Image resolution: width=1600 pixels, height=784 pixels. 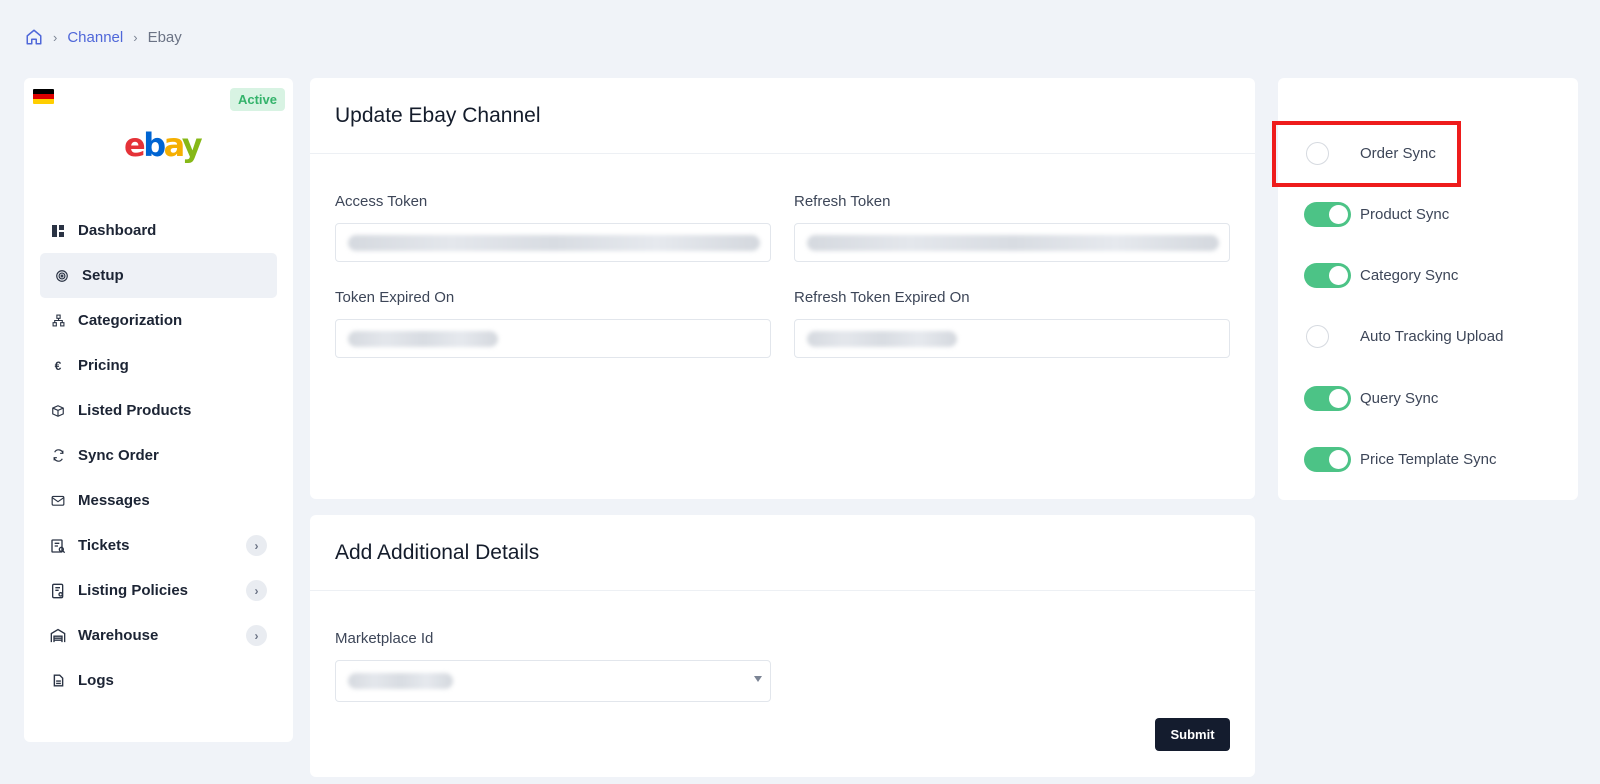 I want to click on sidebar-item-label: Listed Products, so click(x=135, y=410).